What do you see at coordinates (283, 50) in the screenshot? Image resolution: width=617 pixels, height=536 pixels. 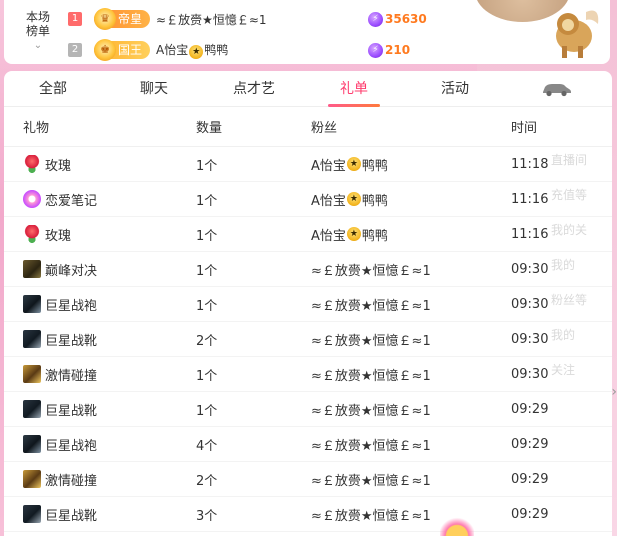 I see `ranking-row: 2 ♚ 国王 A怡宝 ★ 鸭鸭 ⚡ 210` at bounding box center [283, 50].